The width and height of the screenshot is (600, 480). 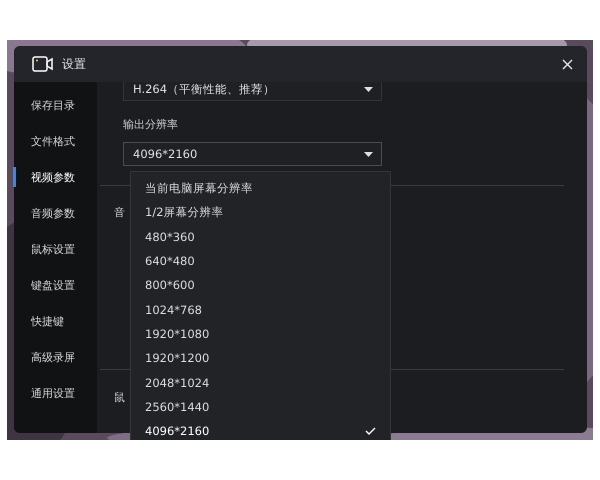 What do you see at coordinates (370, 431) in the screenshot?
I see `checkmark-icon` at bounding box center [370, 431].